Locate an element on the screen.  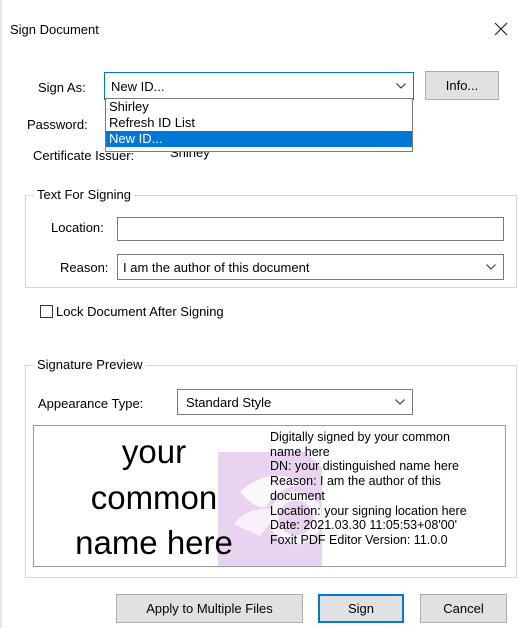
location-input is located at coordinates (310, 229).